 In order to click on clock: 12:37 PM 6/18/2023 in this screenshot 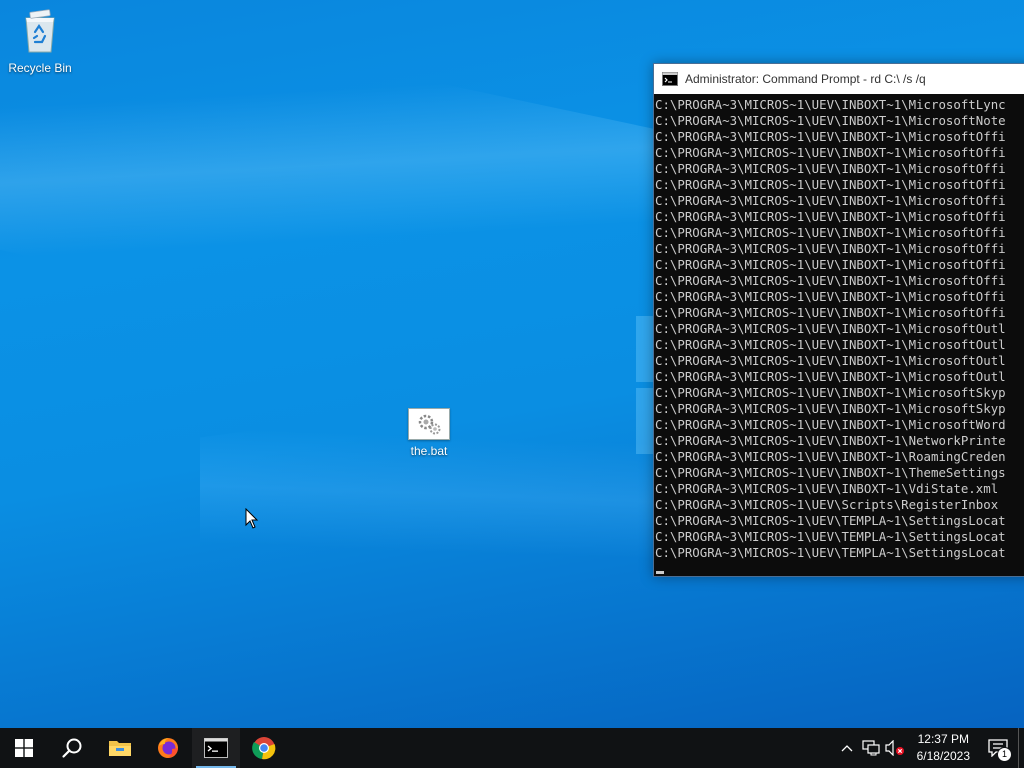, I will do `click(942, 748)`.